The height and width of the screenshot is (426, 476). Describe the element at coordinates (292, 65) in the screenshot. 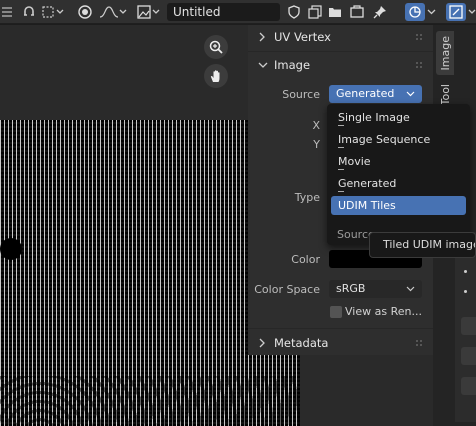

I see `section-title: Image` at that location.